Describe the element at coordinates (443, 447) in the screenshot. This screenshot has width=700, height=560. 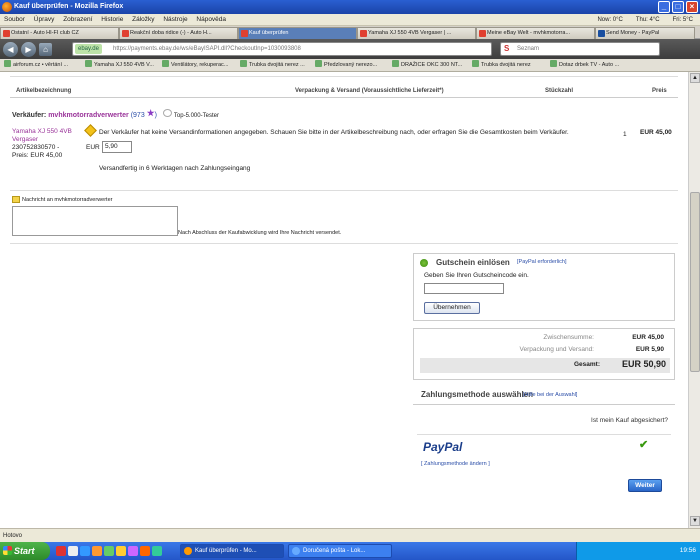
I see `paypal-logo: PayPal` at that location.